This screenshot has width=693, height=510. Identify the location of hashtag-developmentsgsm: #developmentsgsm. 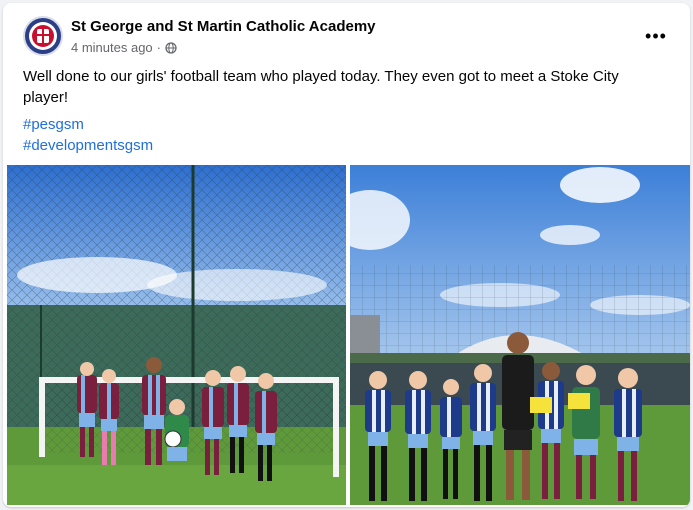
(88, 145).